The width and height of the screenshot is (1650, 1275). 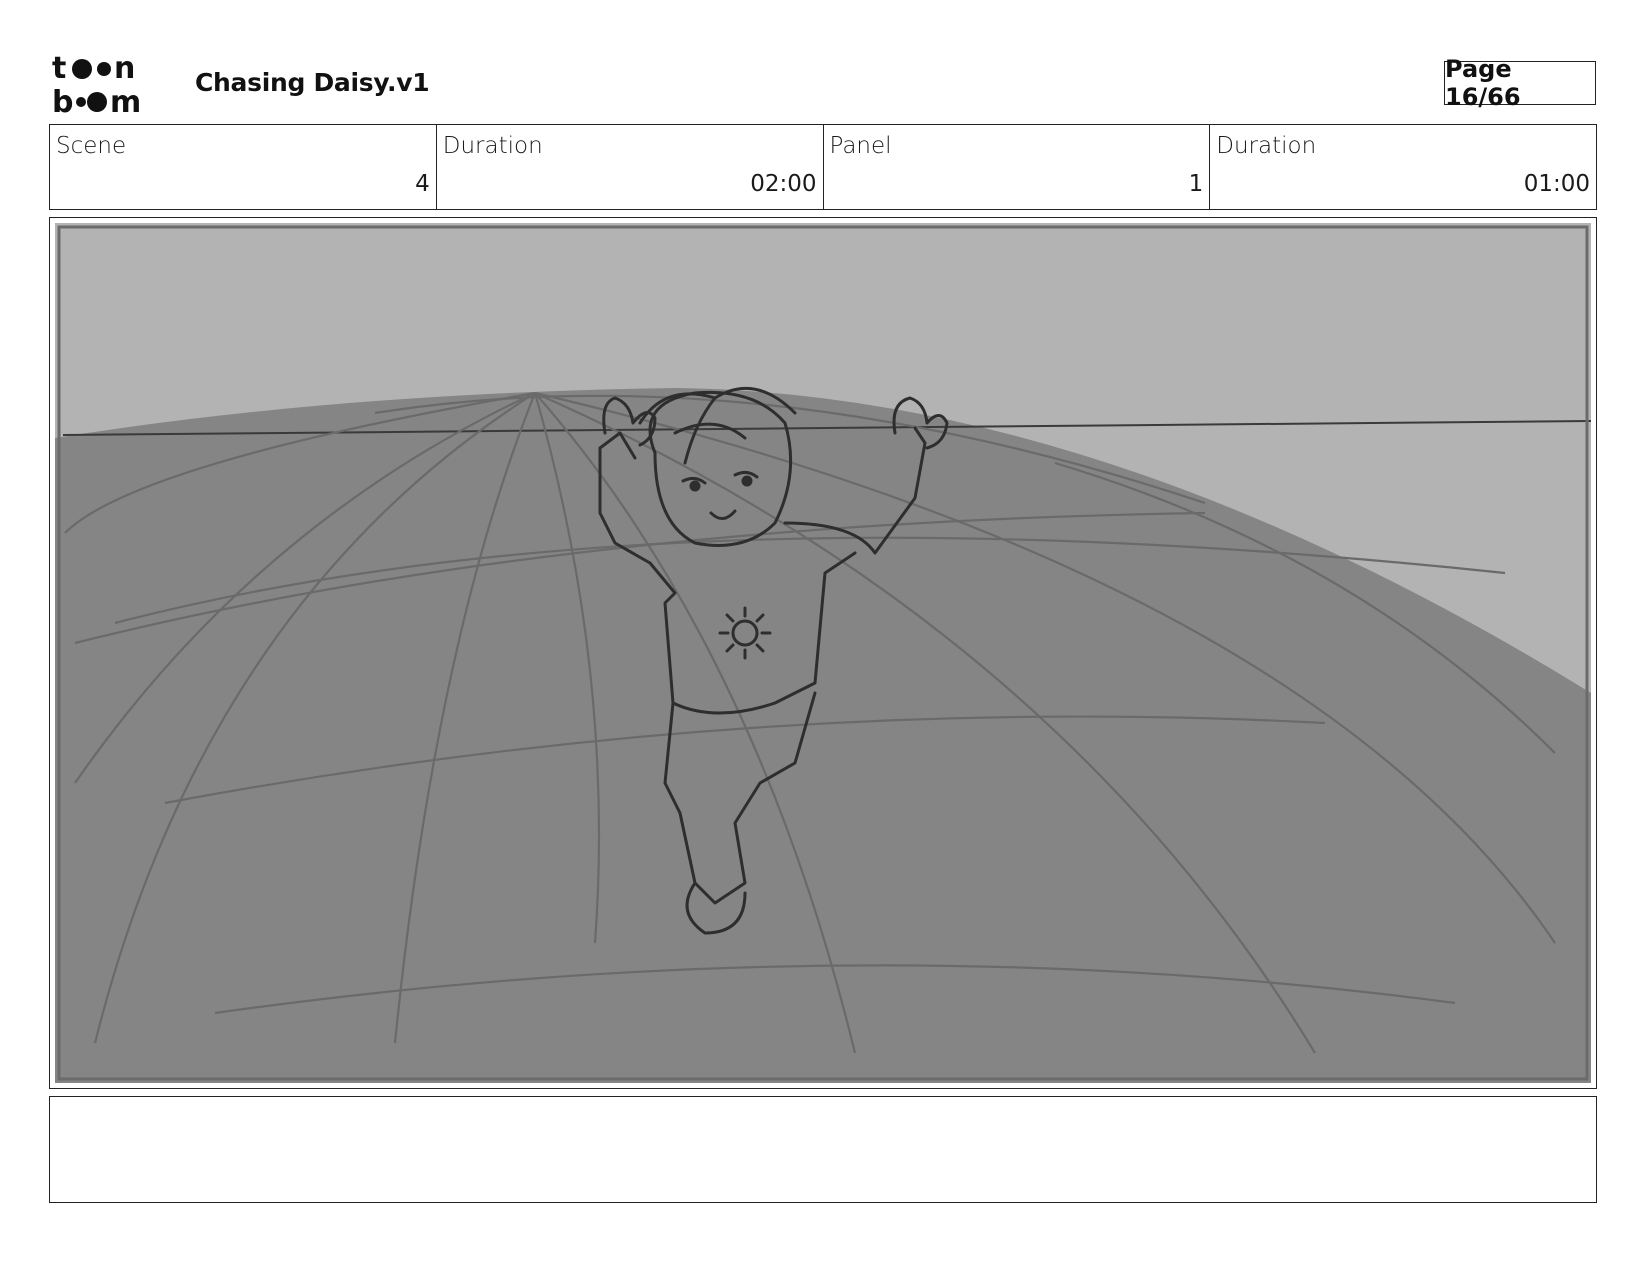 What do you see at coordinates (630, 167) in the screenshot?
I see `scene-duration-cell: Duration 02:00` at bounding box center [630, 167].